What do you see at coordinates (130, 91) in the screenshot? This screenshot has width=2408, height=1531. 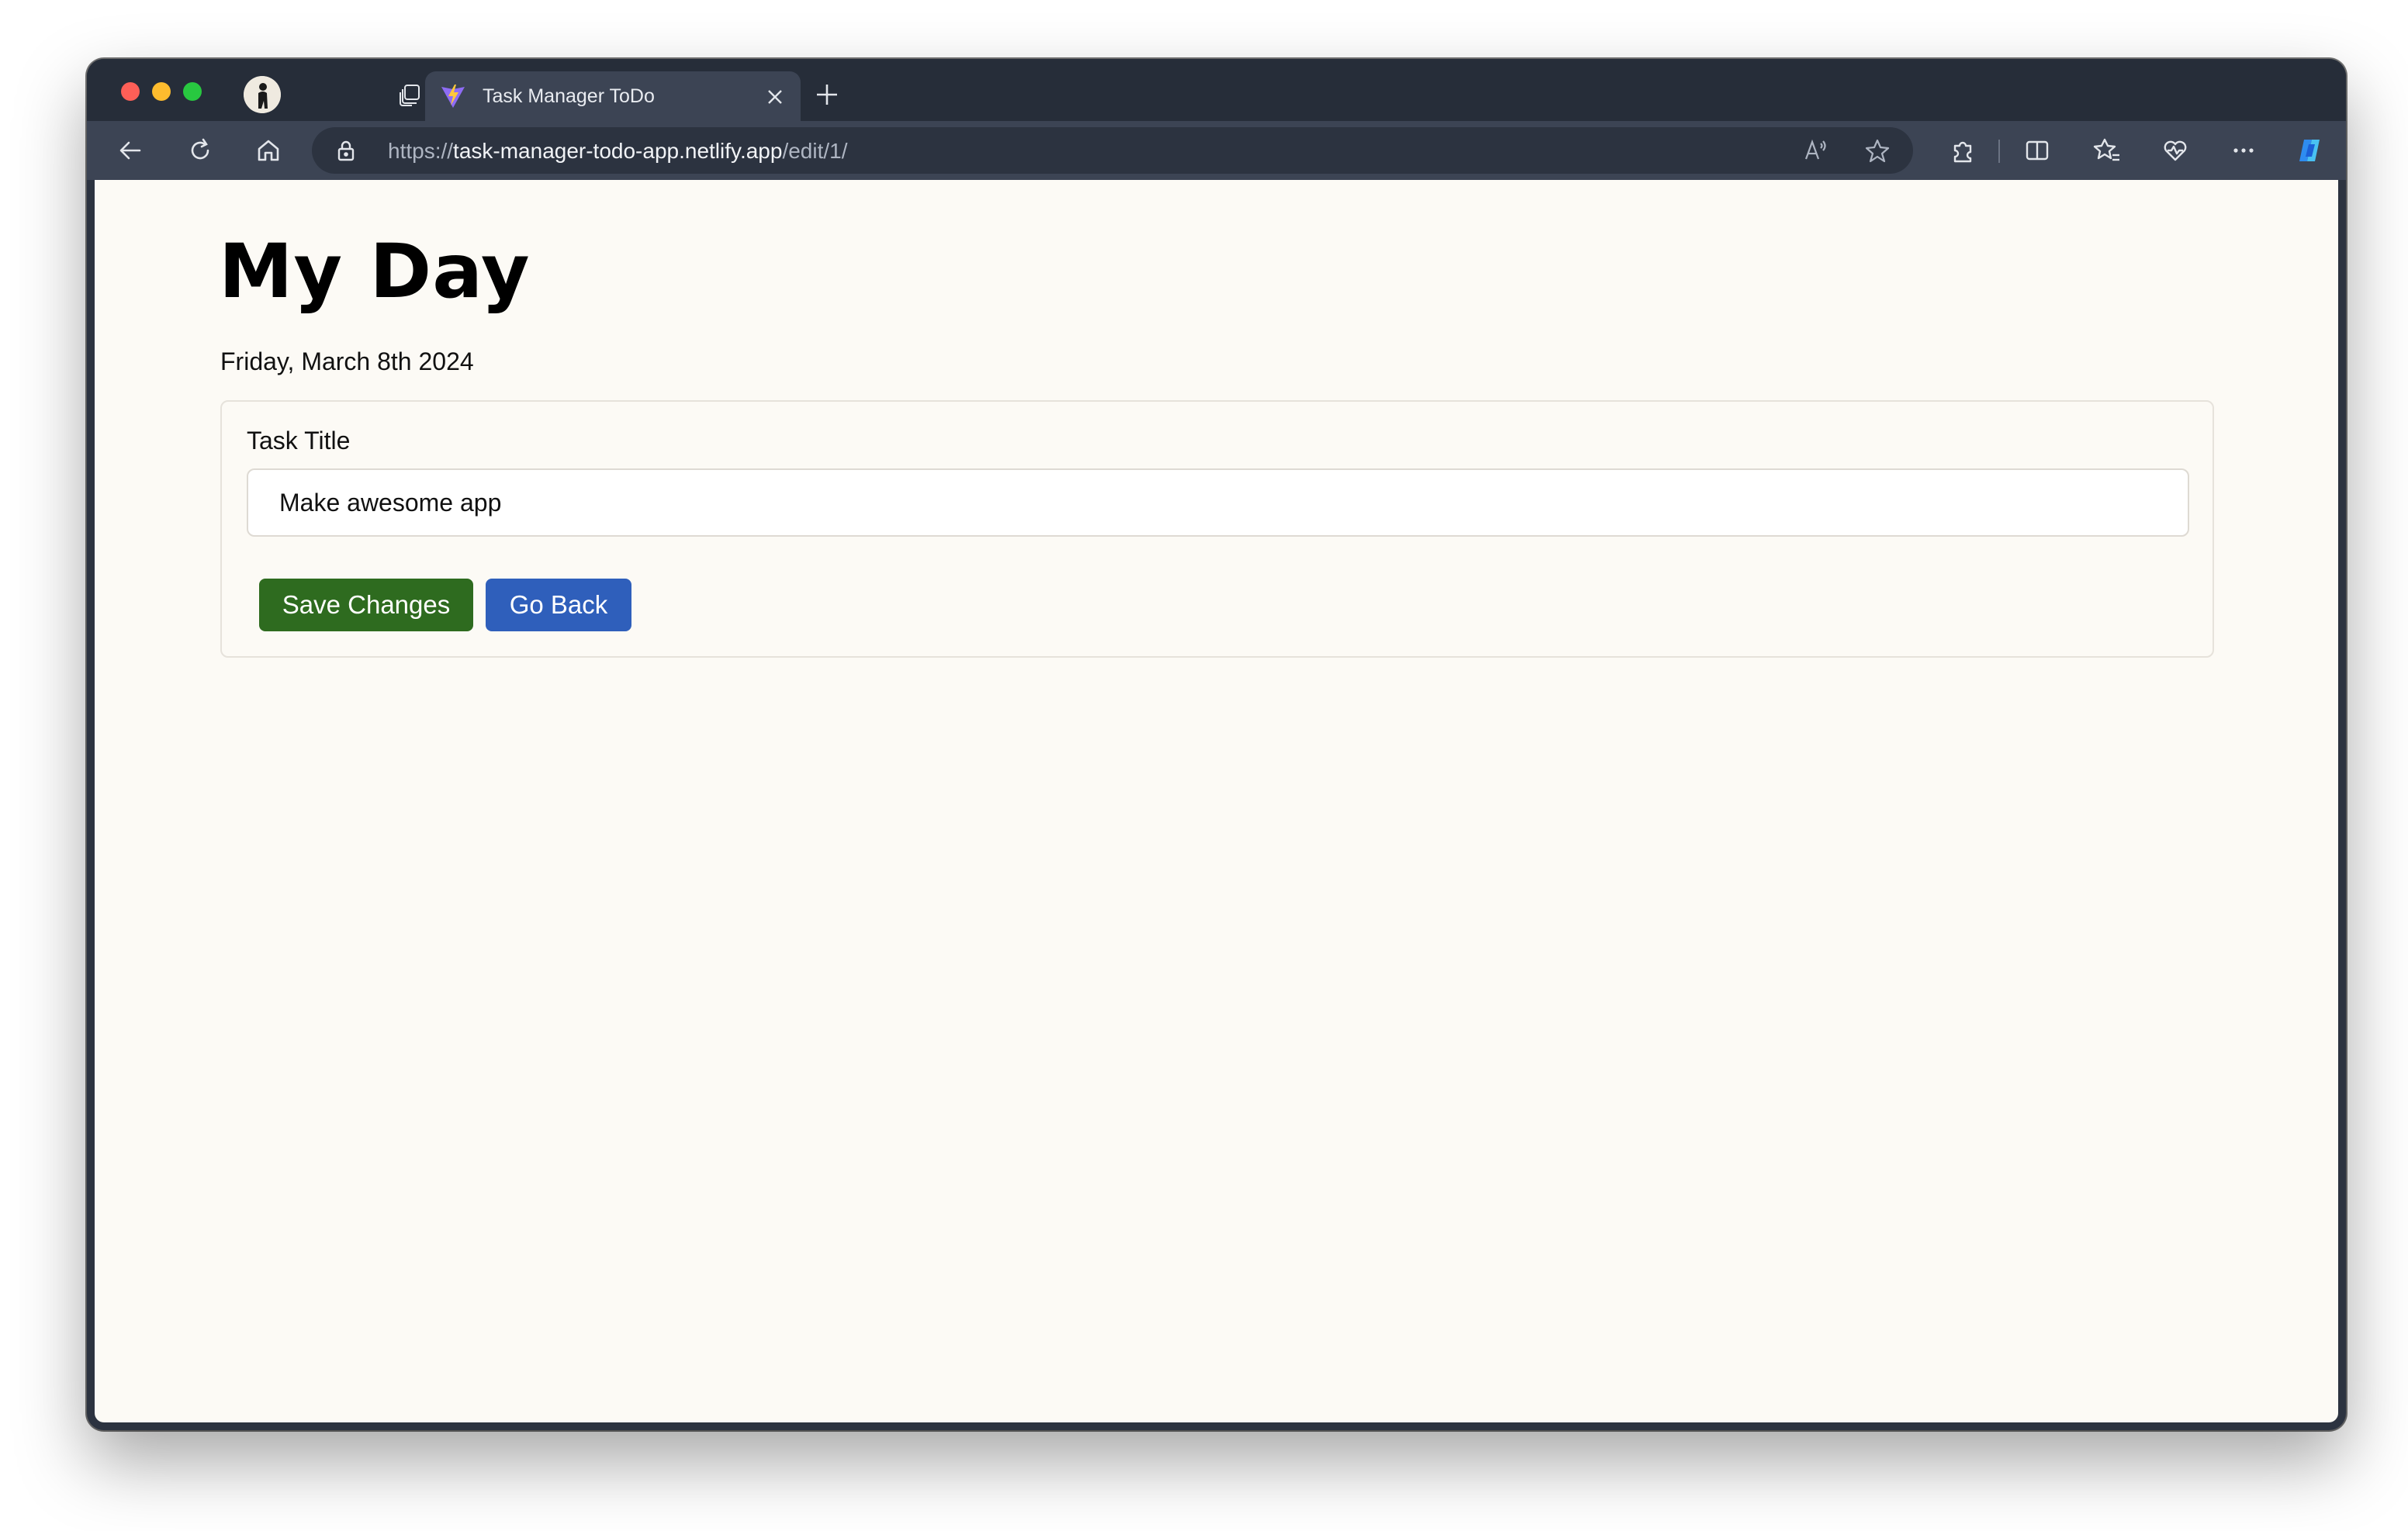 I see `close-window-button` at bounding box center [130, 91].